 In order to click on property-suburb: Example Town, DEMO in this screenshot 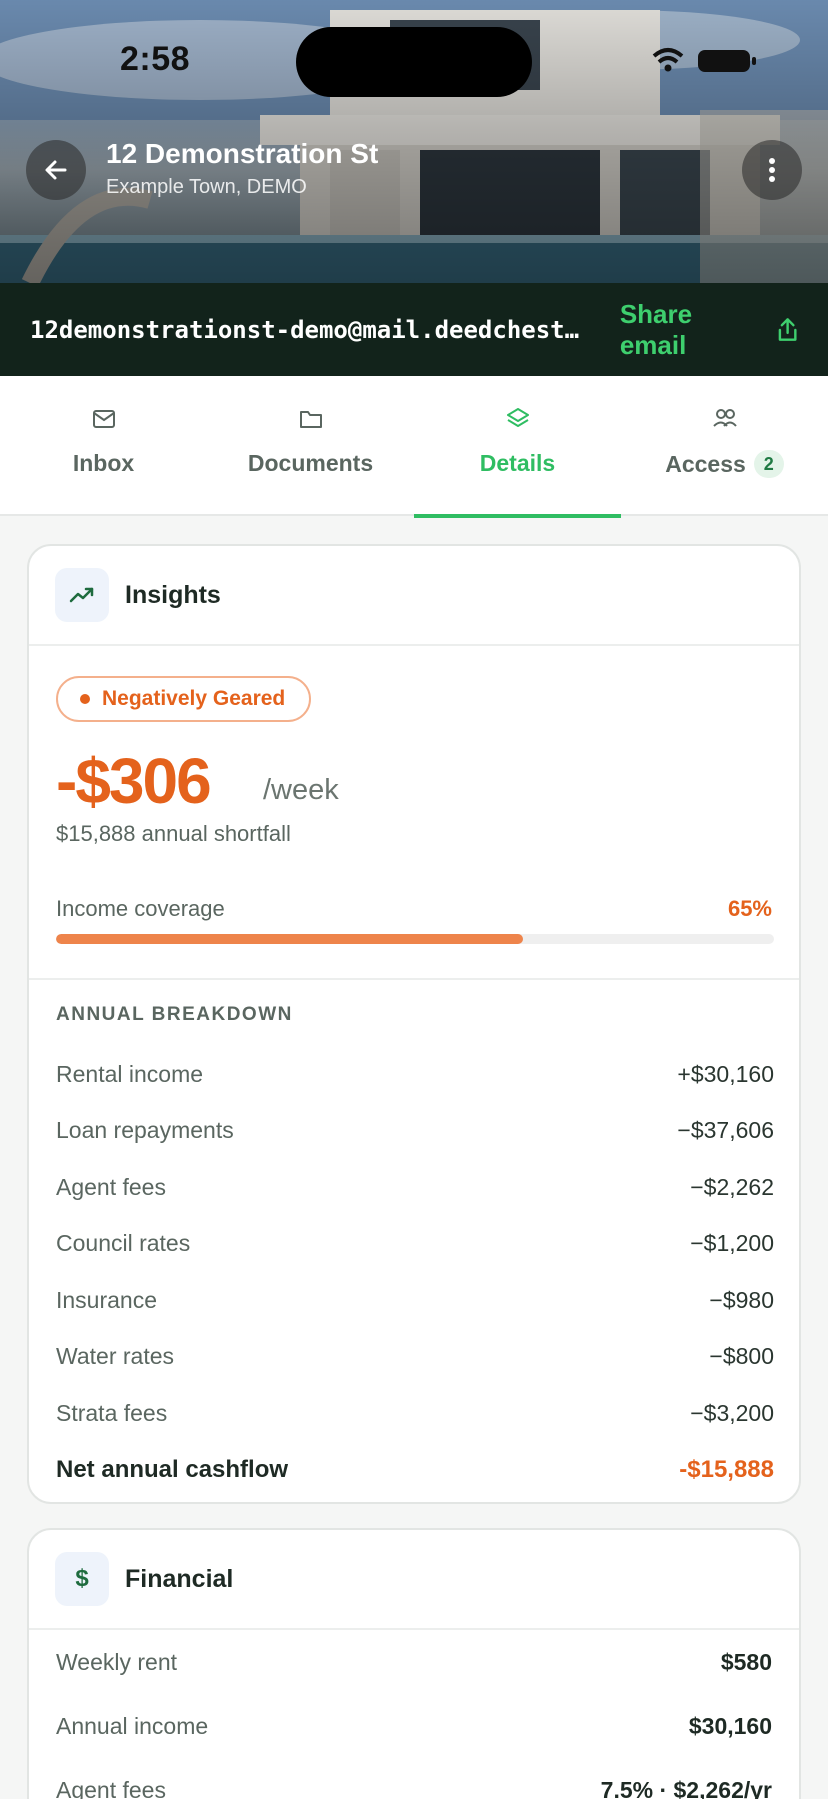, I will do `click(206, 187)`.